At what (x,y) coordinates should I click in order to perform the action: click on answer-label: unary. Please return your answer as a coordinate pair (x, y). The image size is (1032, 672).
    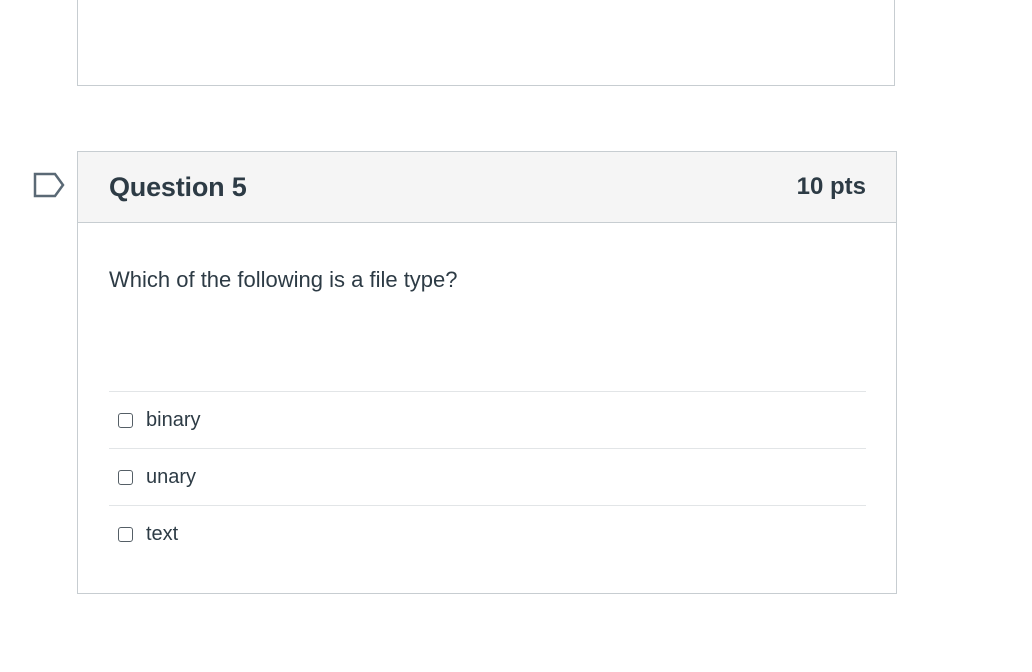
    Looking at the image, I should click on (171, 477).